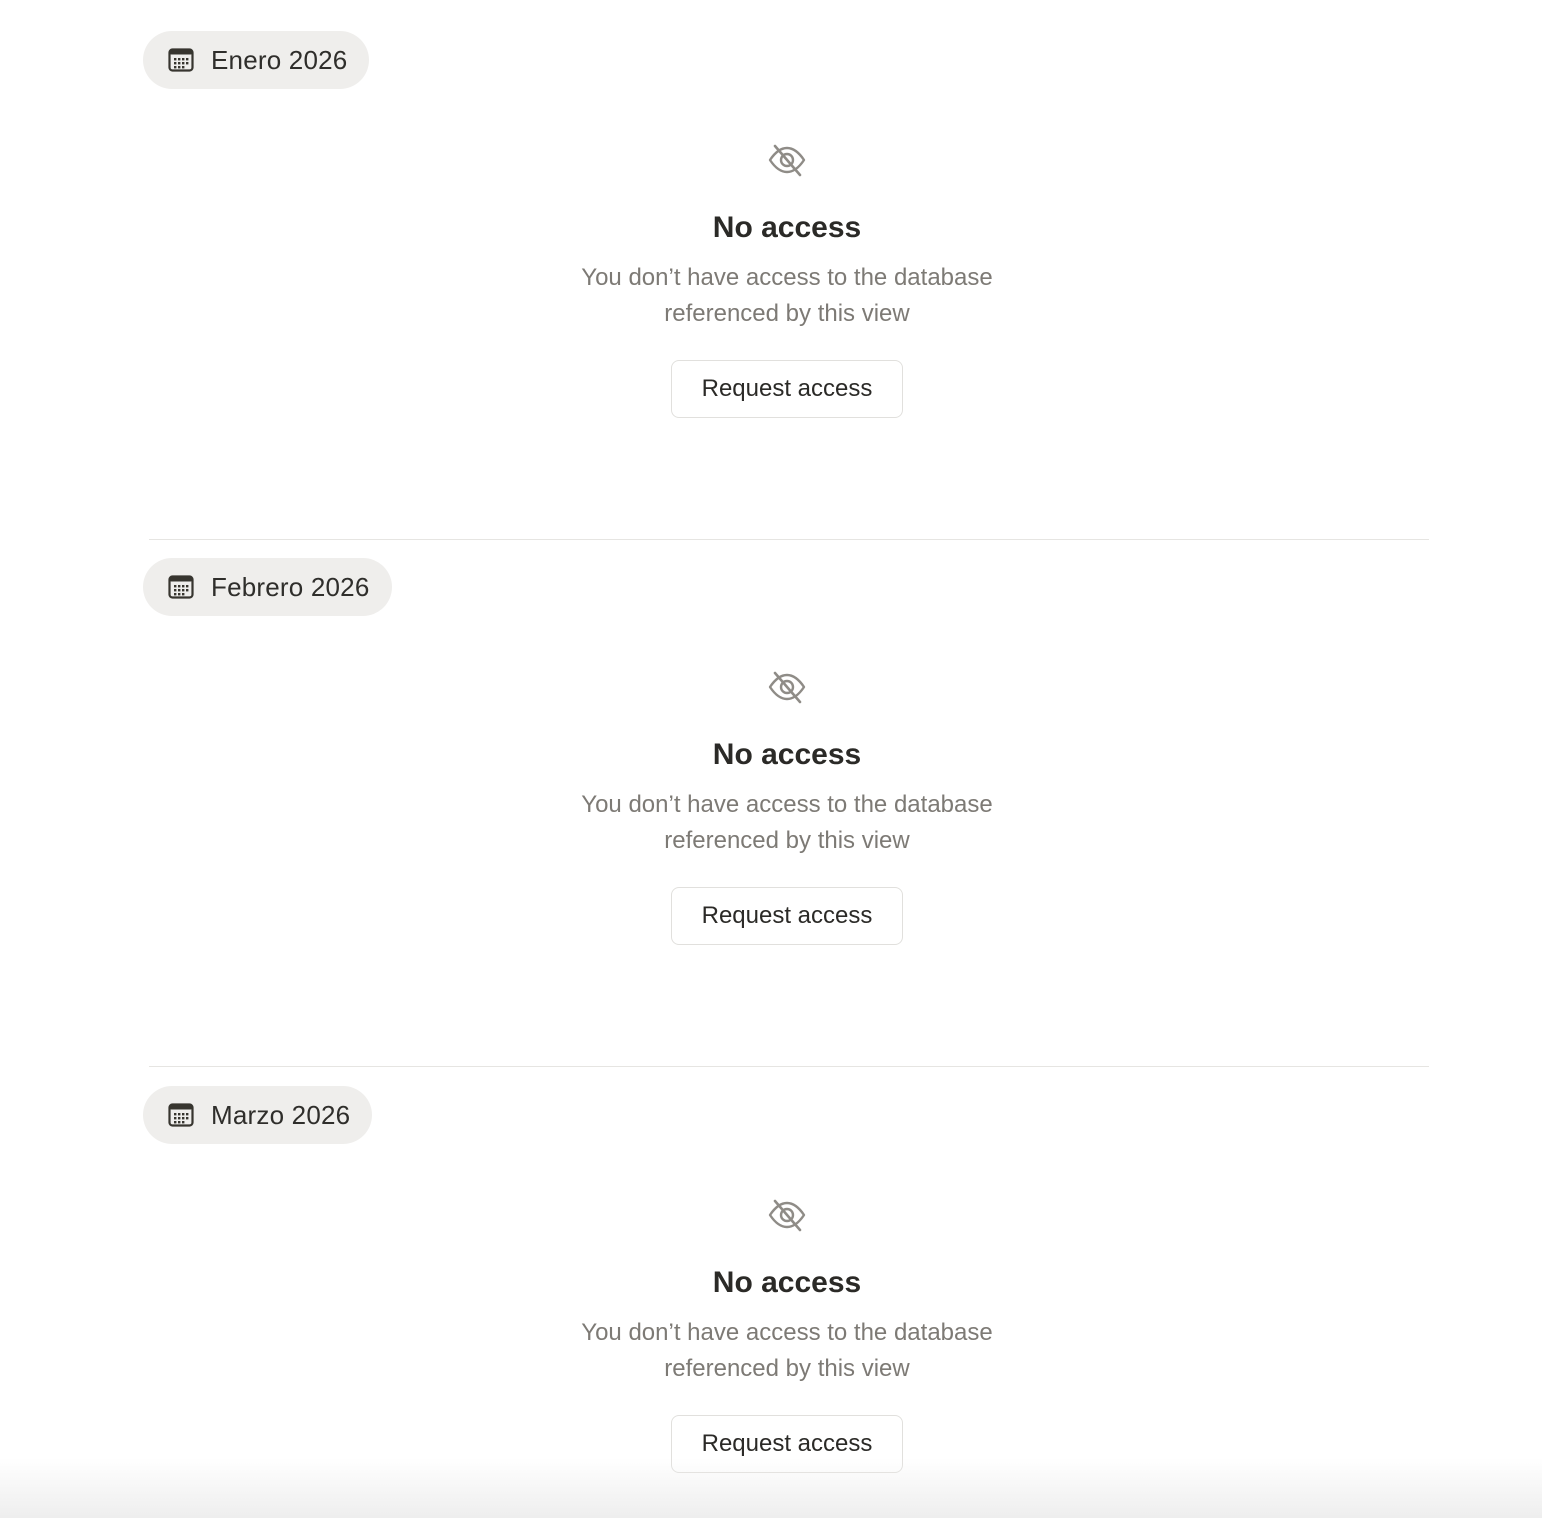 The height and width of the screenshot is (1518, 1542). What do you see at coordinates (290, 586) in the screenshot?
I see `view-tab-label: Febrero 2026` at bounding box center [290, 586].